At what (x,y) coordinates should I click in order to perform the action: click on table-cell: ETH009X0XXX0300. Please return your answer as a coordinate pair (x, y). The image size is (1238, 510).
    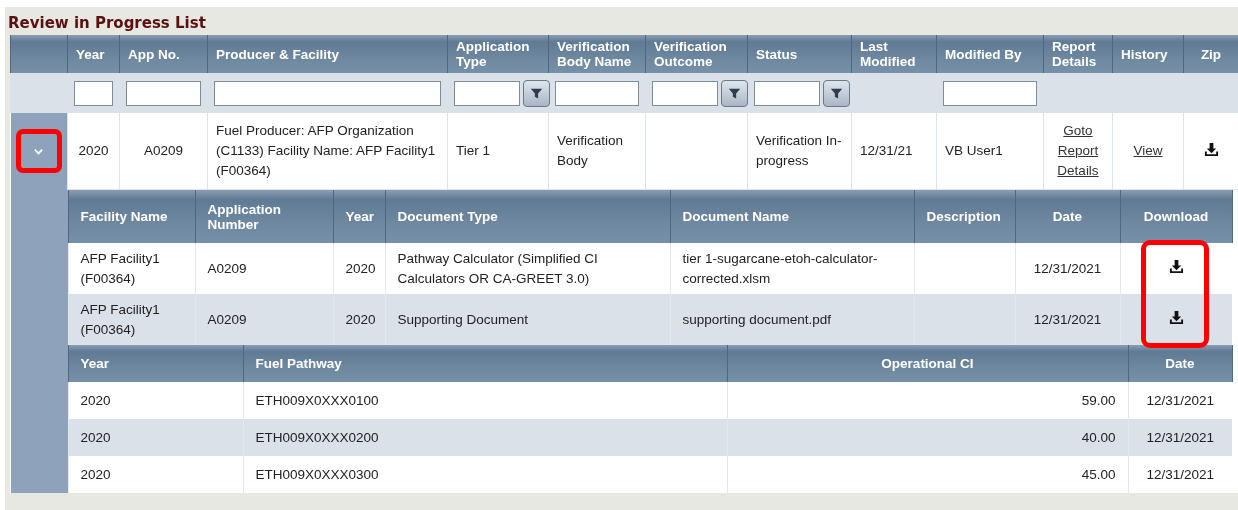
    Looking at the image, I should click on (317, 474).